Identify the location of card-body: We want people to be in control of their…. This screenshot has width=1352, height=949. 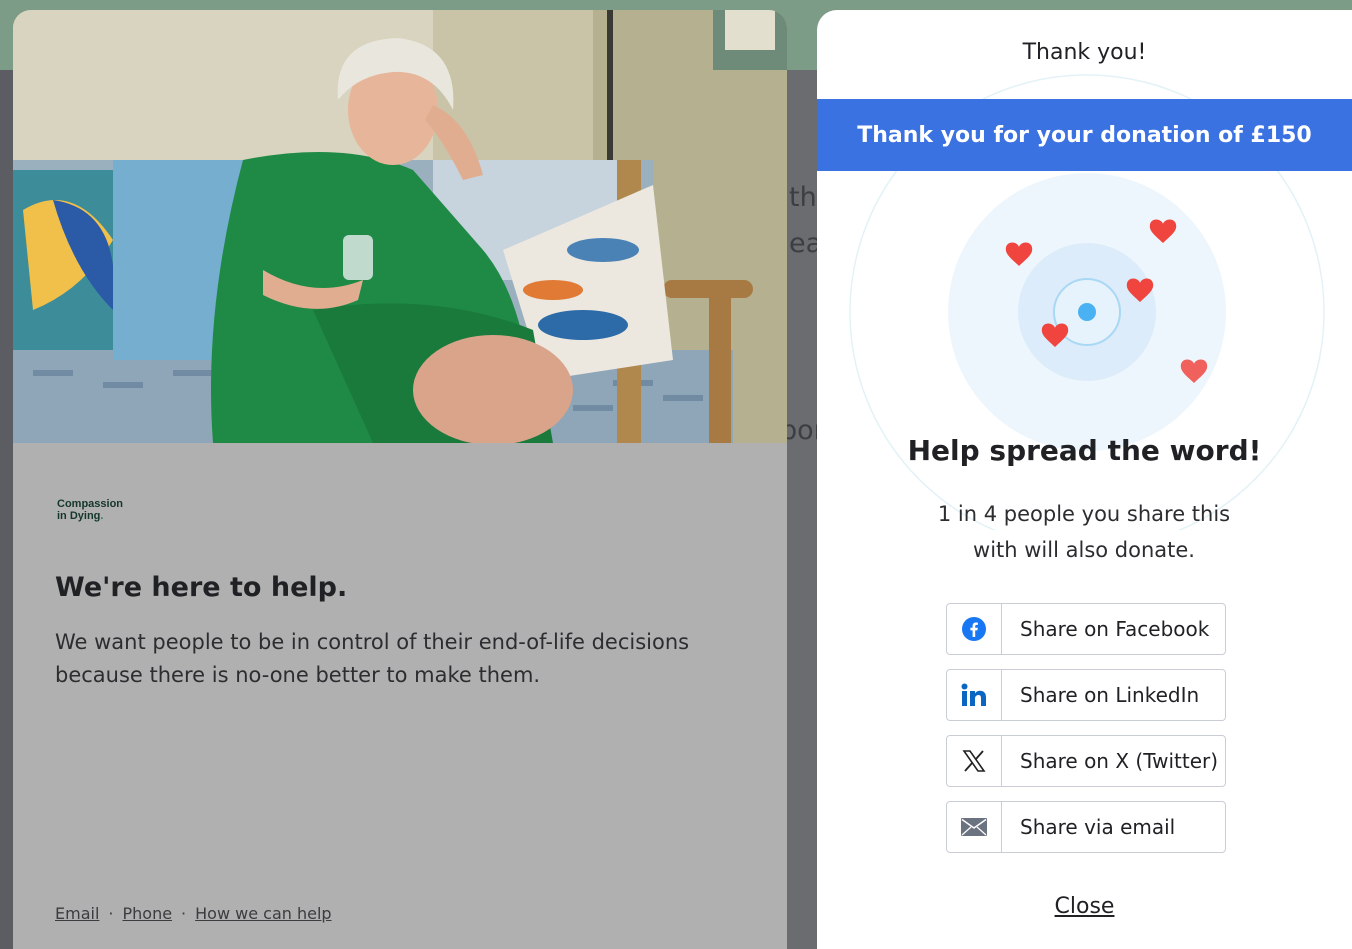
(372, 658).